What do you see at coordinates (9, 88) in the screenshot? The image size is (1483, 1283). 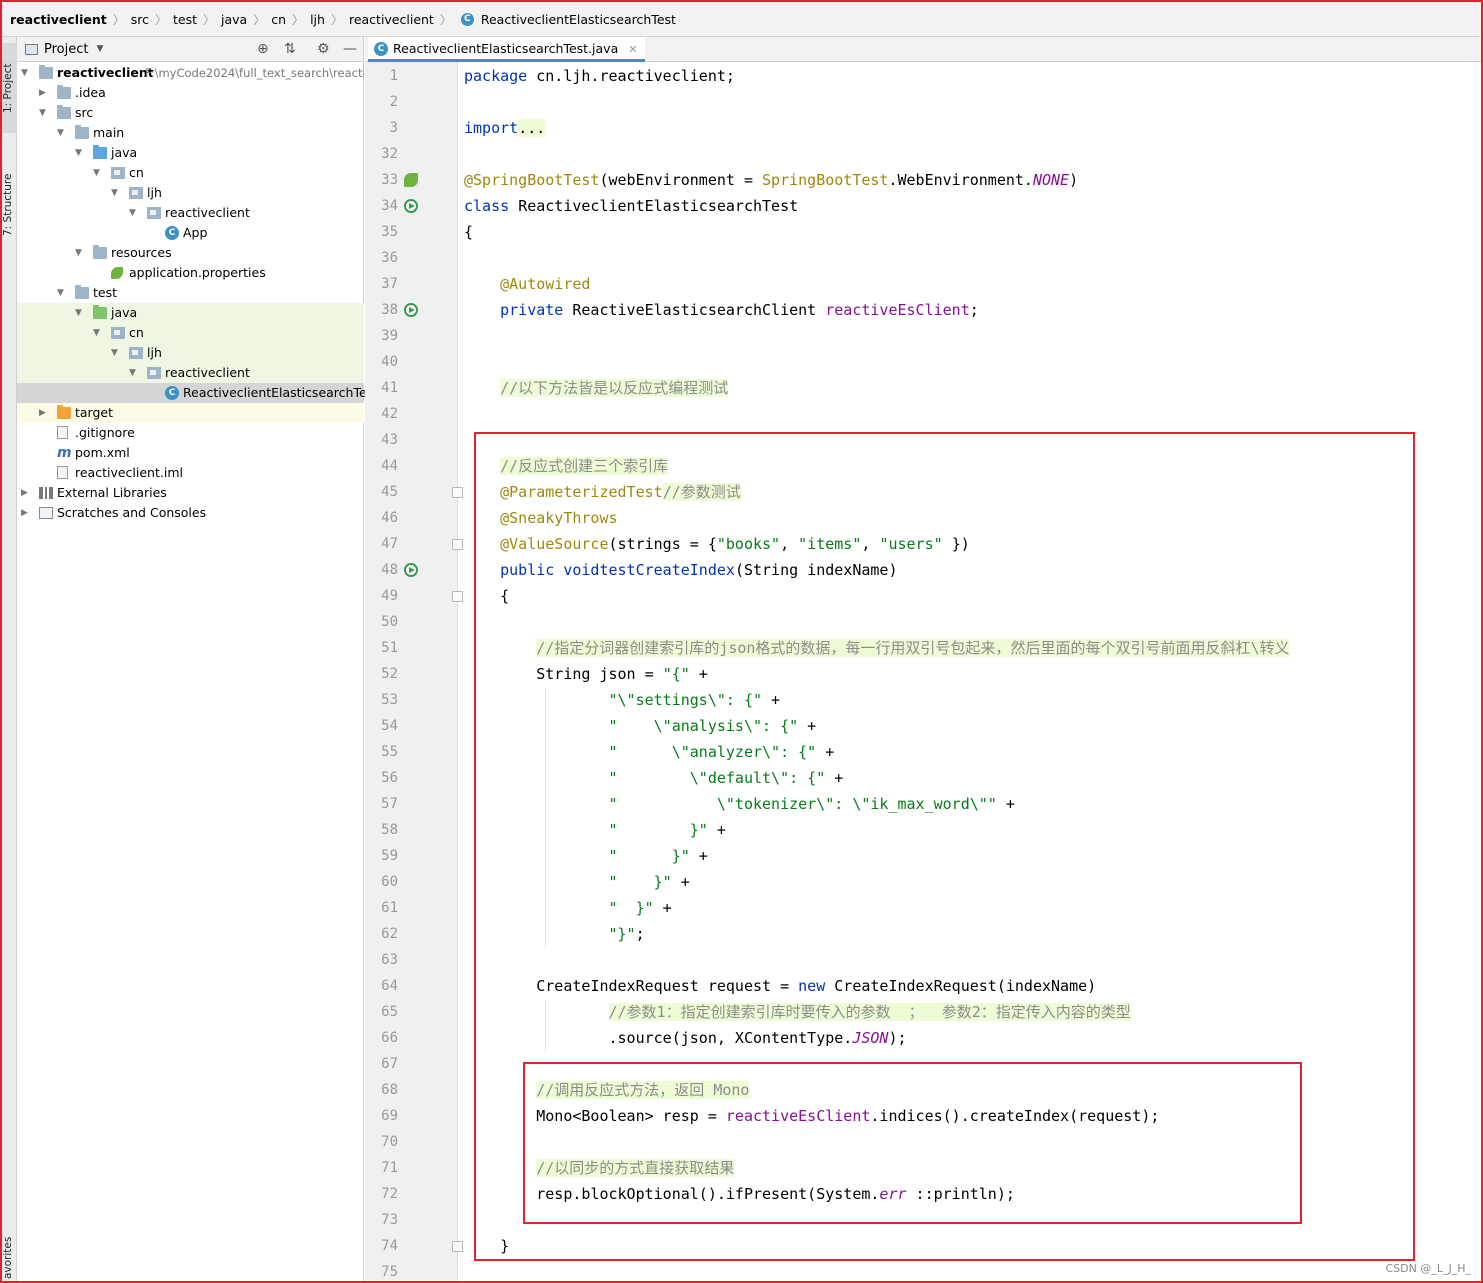 I see `project-tool-tab: 1: Project` at bounding box center [9, 88].